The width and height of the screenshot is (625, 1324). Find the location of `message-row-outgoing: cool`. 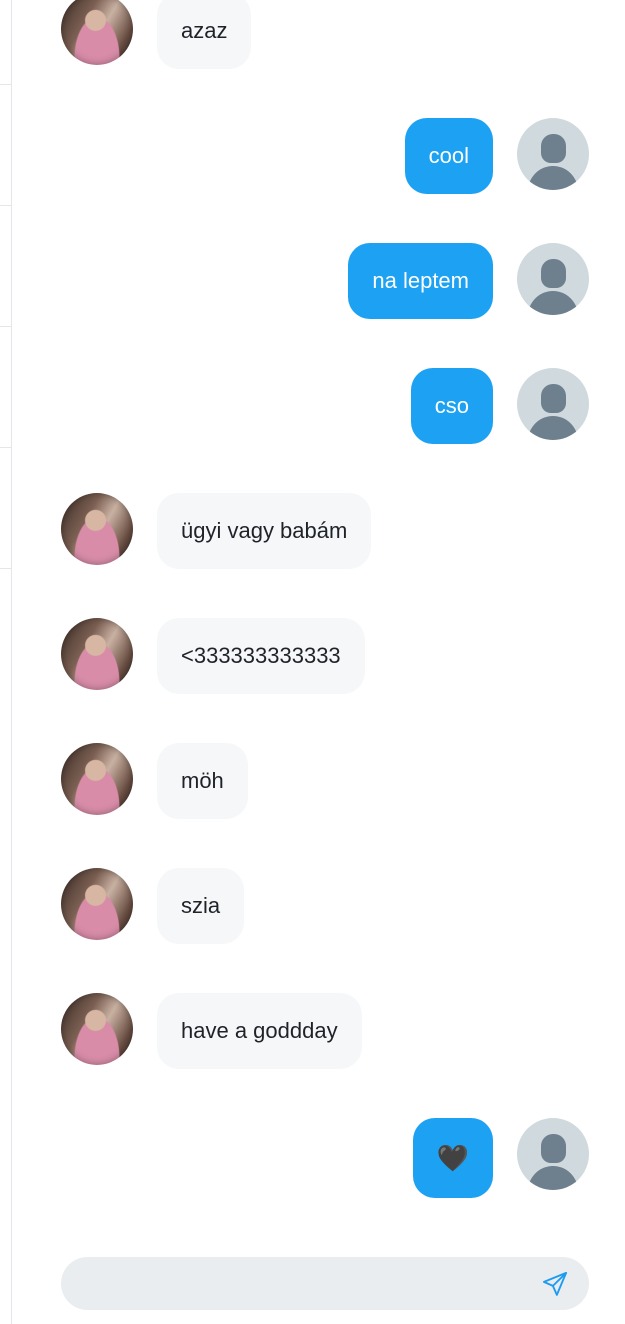

message-row-outgoing: cool is located at coordinates (325, 180).